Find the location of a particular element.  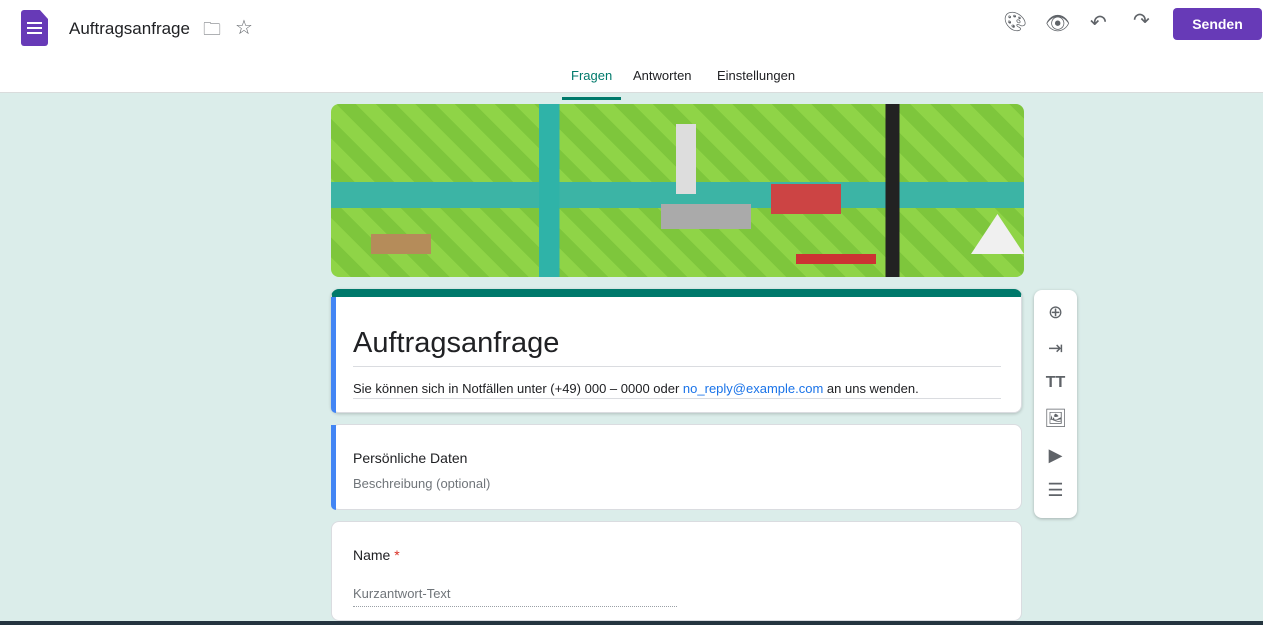

import-questions-icon: ⇥ is located at coordinates (1055, 348).